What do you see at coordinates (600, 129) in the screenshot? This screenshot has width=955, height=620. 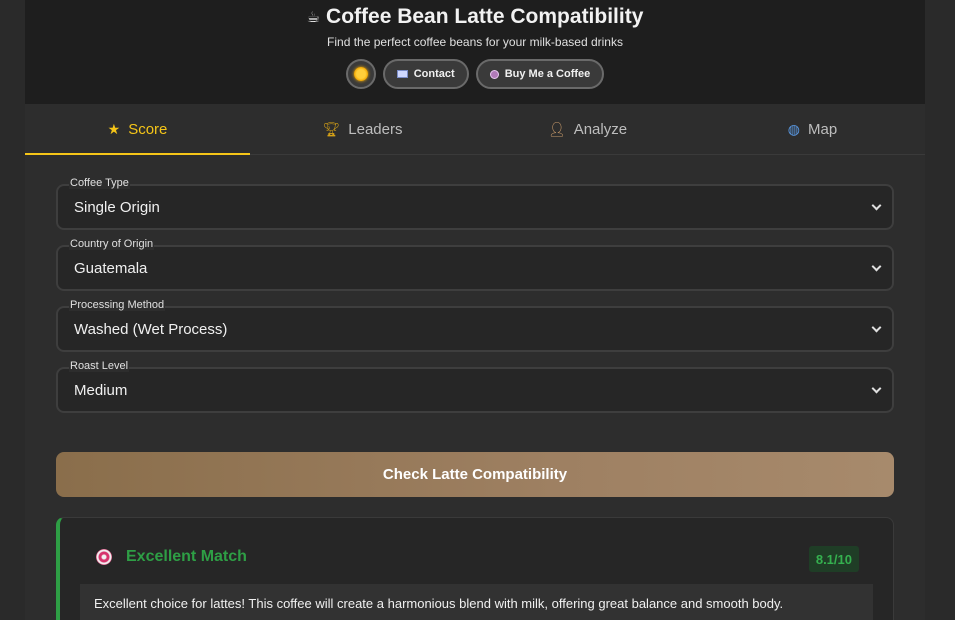 I see `tab-analyze-label: Analyze` at bounding box center [600, 129].